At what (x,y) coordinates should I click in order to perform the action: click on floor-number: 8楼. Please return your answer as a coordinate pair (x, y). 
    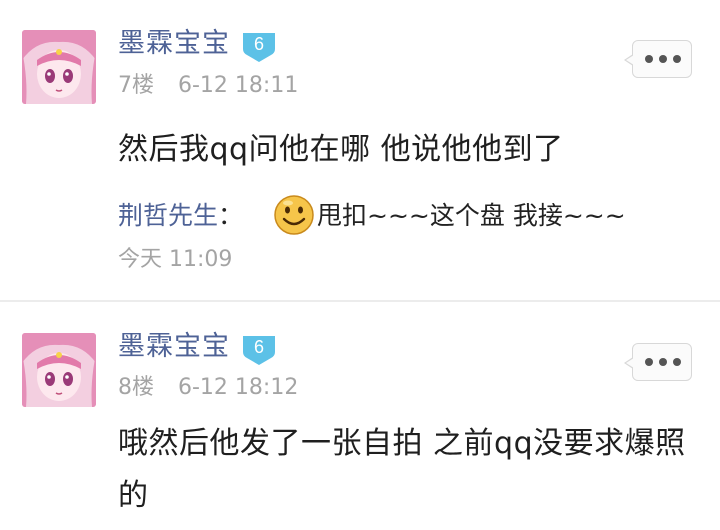
    Looking at the image, I should click on (136, 387).